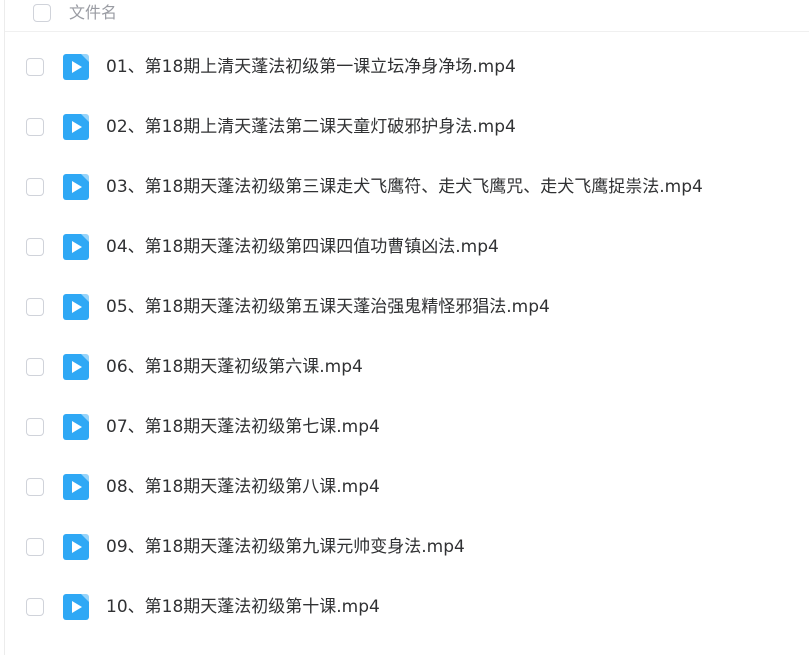  Describe the element at coordinates (285, 547) in the screenshot. I see `file-name: 09、第18期天蓬法初级第九课元帅变身法.mp4` at that location.